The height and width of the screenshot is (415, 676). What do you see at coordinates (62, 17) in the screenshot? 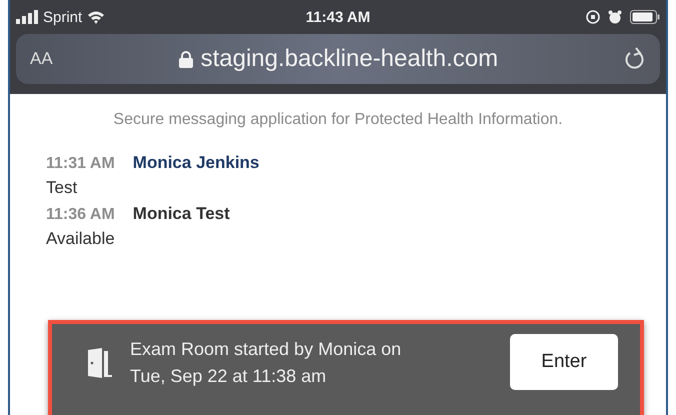
I see `carrier-name: Sprint` at bounding box center [62, 17].